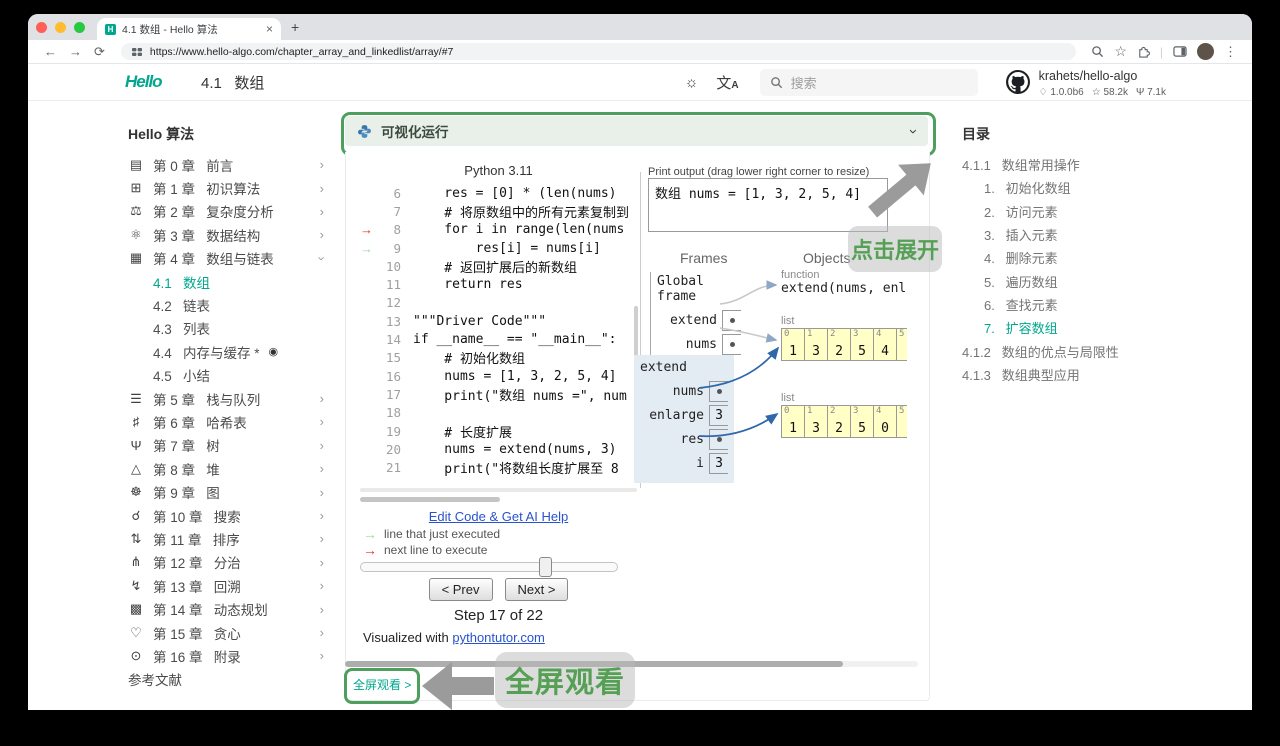 This screenshot has height=746, width=1280. What do you see at coordinates (1102, 211) in the screenshot?
I see `toc-item: 2. 访问元素` at bounding box center [1102, 211].